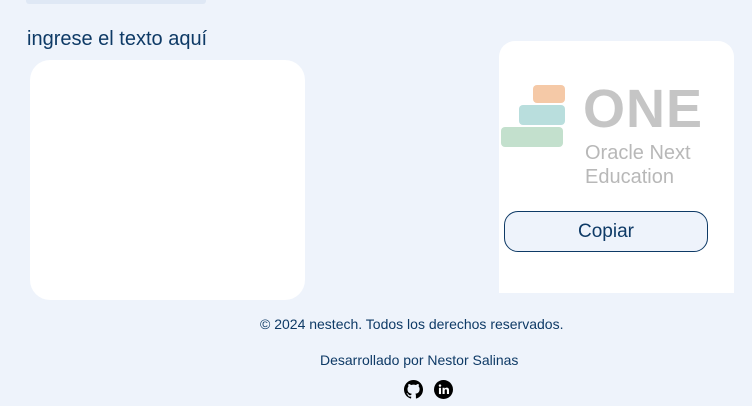 The height and width of the screenshot is (406, 752). I want to click on developer-credit: Desarrollado por Nestor Salinas, so click(419, 360).